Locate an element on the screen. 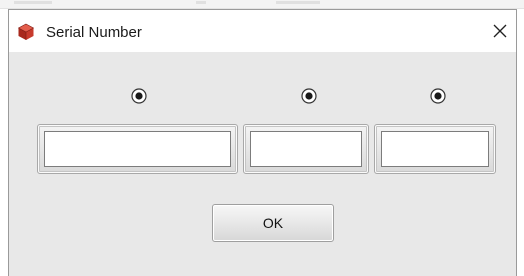 This screenshot has width=524, height=276. serial-field-3-frame is located at coordinates (435, 149).